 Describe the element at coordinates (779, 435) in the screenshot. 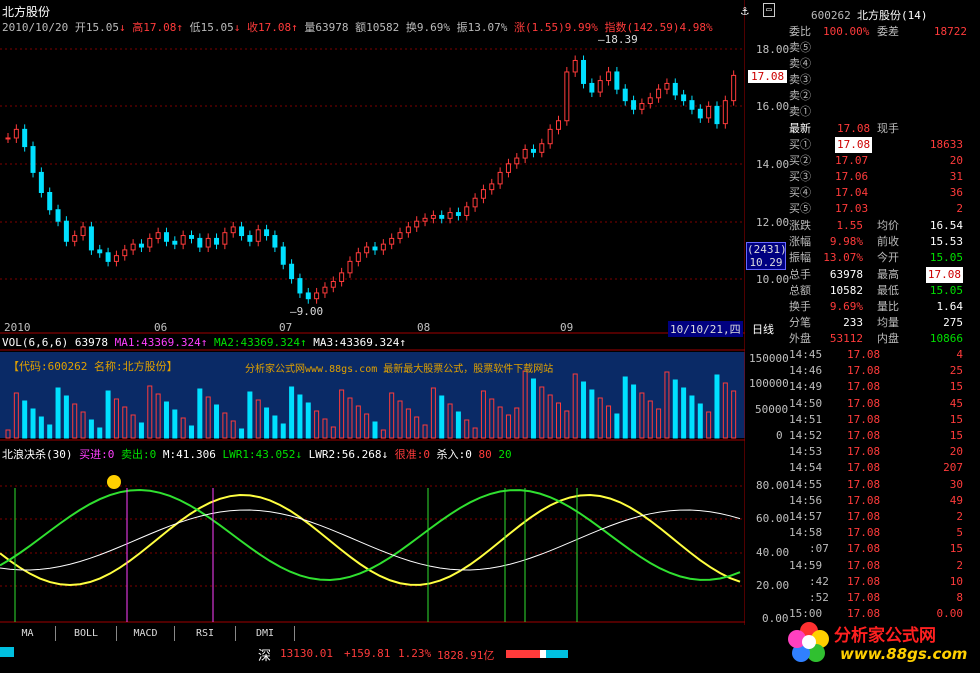

I see `vol-tick: 0` at that location.